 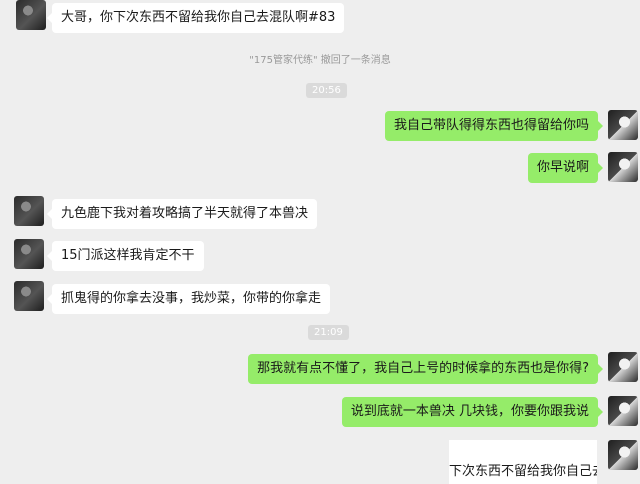 What do you see at coordinates (328, 332) in the screenshot?
I see `timestamp: 21:09` at bounding box center [328, 332].